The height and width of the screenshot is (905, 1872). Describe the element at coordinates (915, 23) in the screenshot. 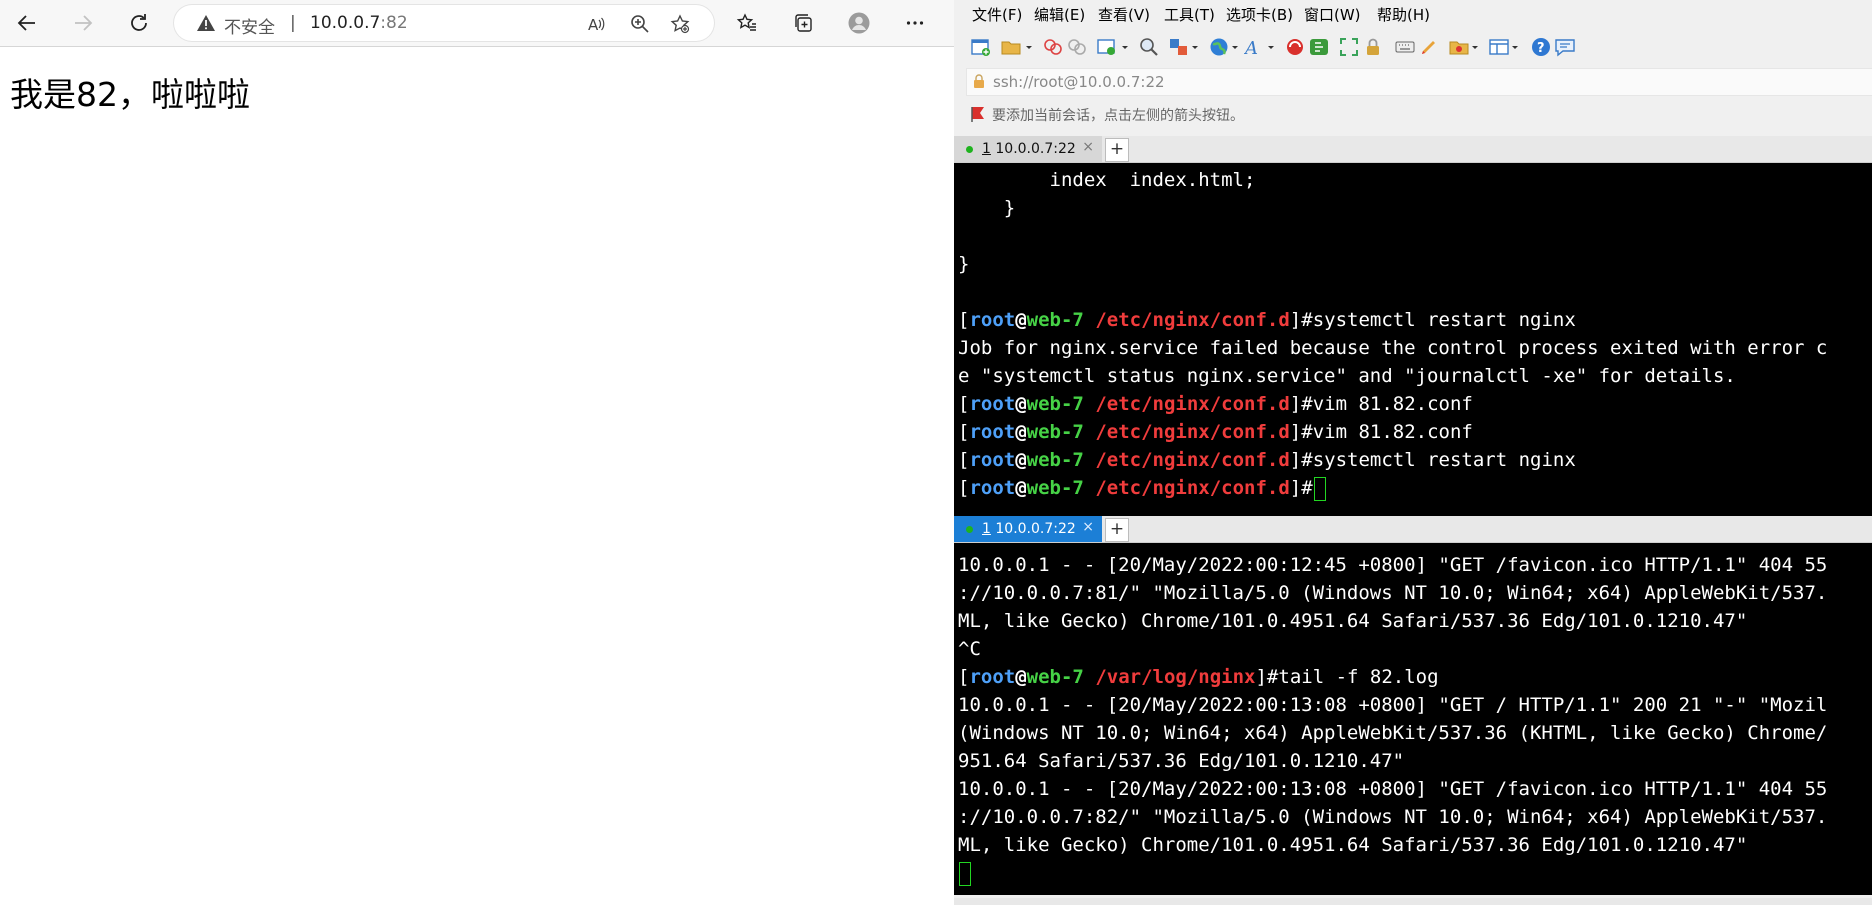

I see `more-button` at that location.